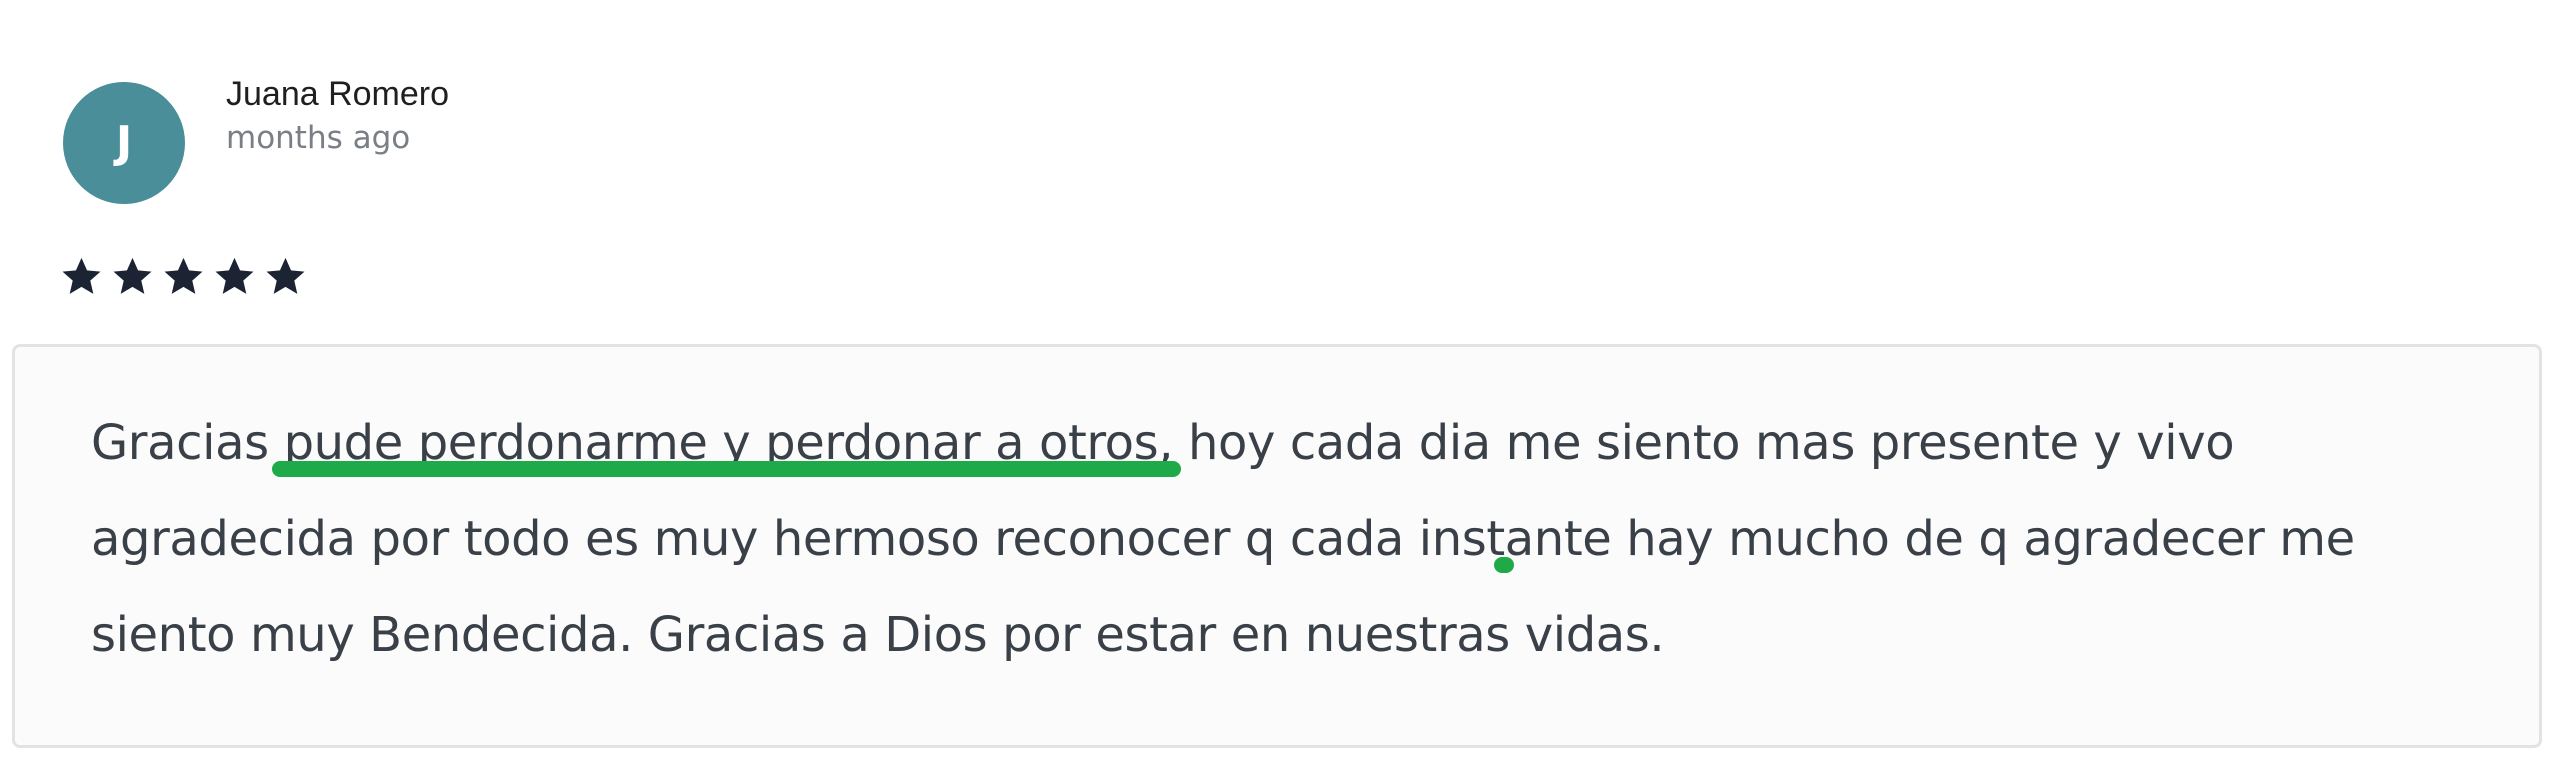 This screenshot has width=2560, height=767. I want to click on avatar-initial: J, so click(124, 142).